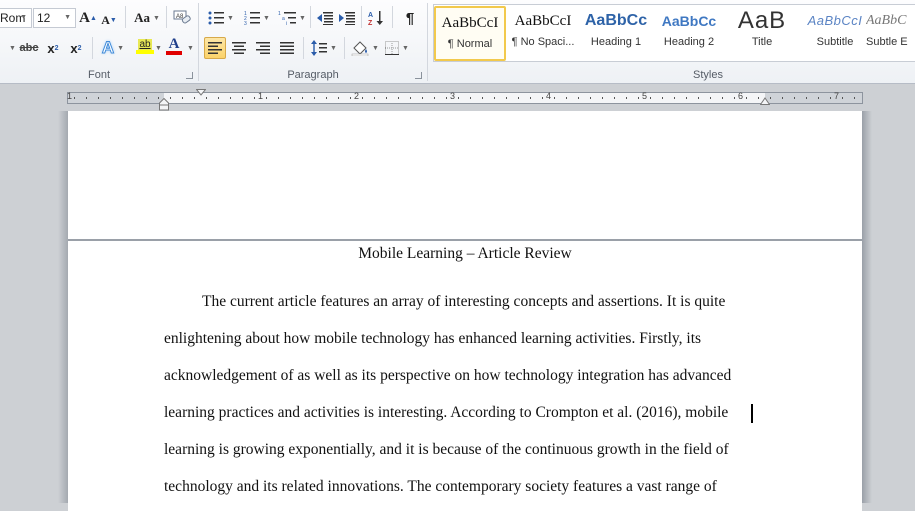 This screenshot has width=915, height=511. What do you see at coordinates (245, 23) in the screenshot?
I see `svg-text: 3` at bounding box center [245, 23].